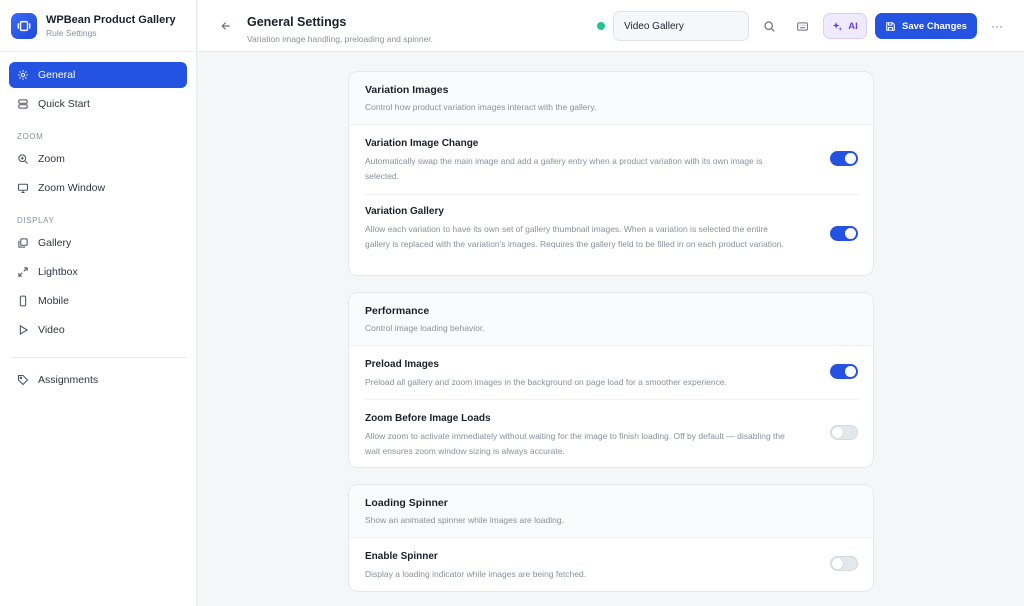 The width and height of the screenshot is (1024, 606). Describe the element at coordinates (297, 22) in the screenshot. I see `page-title: General Settings` at that location.